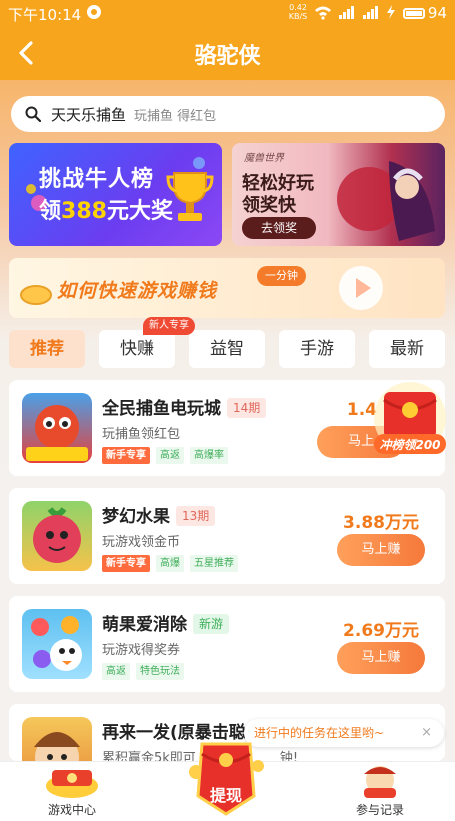 Image resolution: width=455 pixels, height=821 pixels. Describe the element at coordinates (227, 56) in the screenshot. I see `page-title: 骆驼侠` at that location.